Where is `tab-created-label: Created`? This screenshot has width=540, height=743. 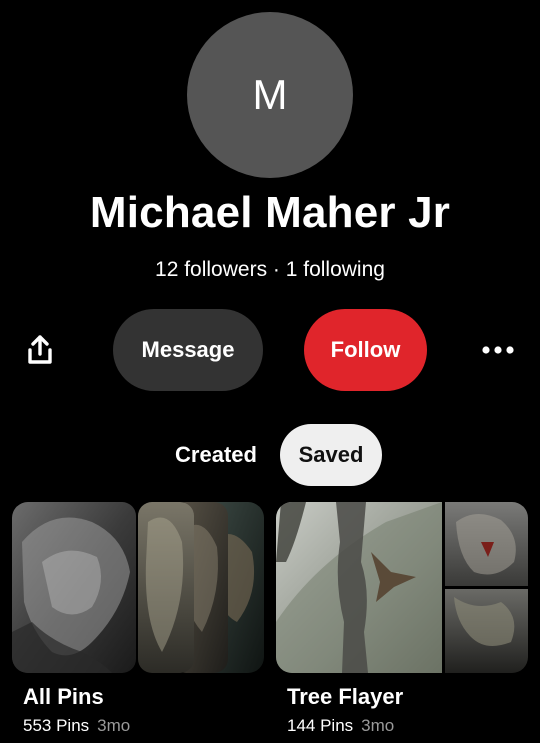
tab-created-label: Created is located at coordinates (216, 454).